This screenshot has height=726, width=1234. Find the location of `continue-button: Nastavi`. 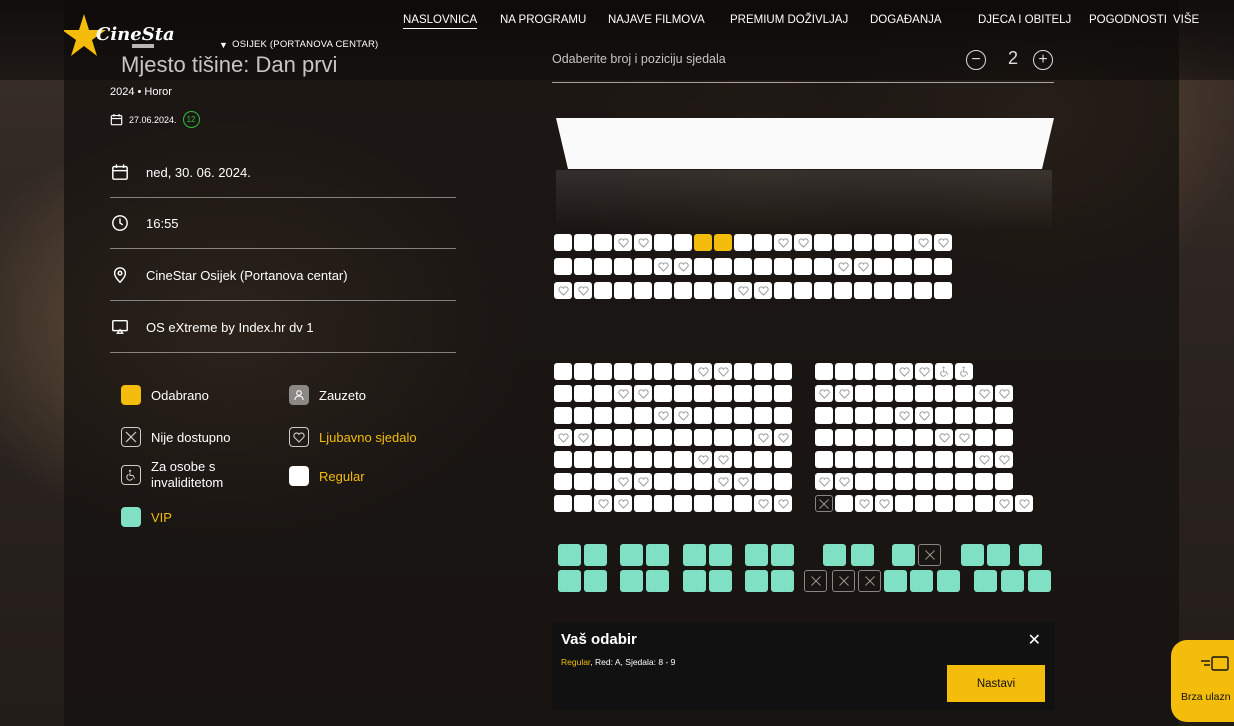

continue-button: Nastavi is located at coordinates (996, 683).